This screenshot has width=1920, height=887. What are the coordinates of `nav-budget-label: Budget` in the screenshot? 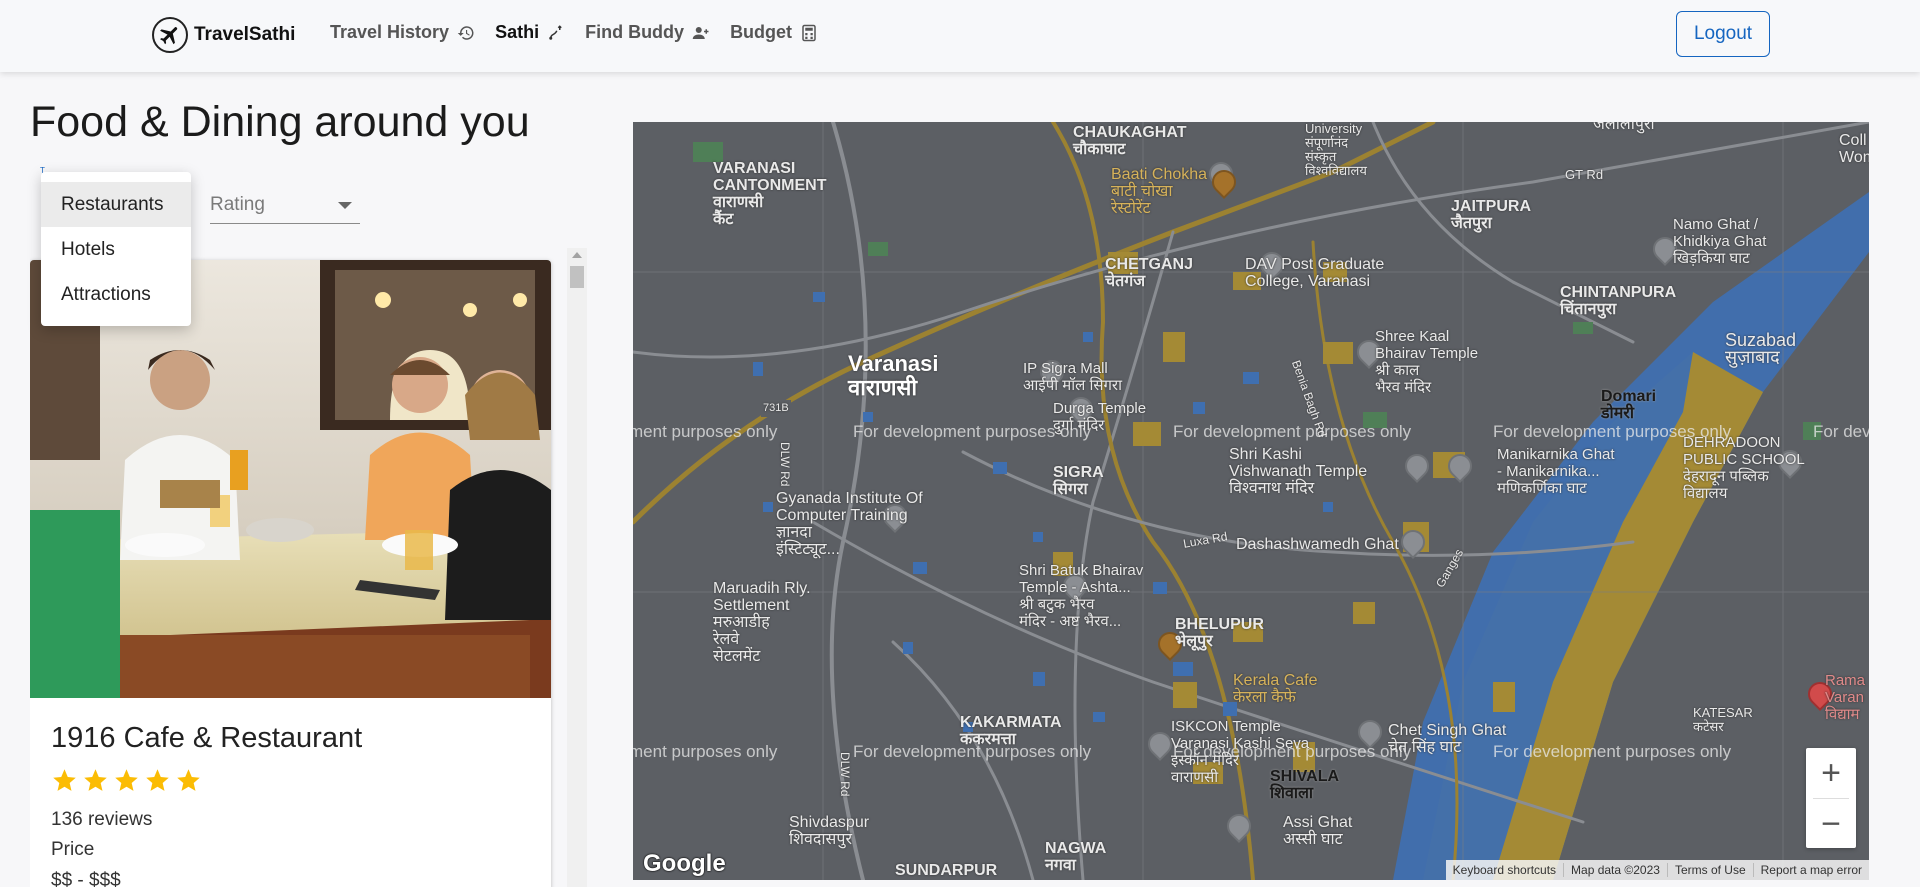 It's located at (761, 32).